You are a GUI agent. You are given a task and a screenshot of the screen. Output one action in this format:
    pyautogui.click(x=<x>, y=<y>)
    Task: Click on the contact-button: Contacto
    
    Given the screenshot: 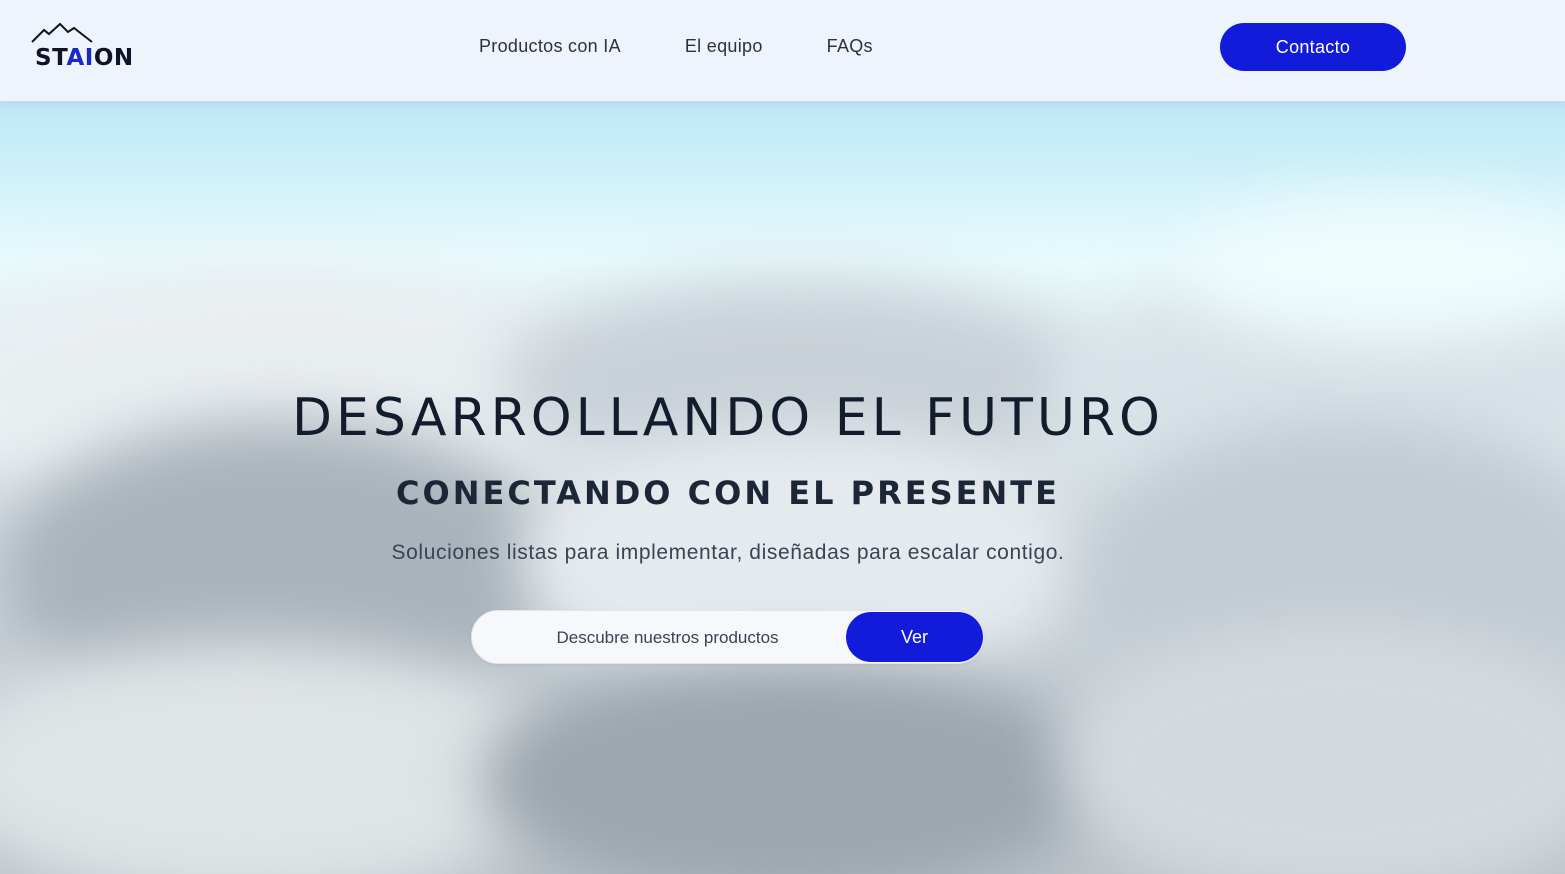 What is the action you would take?
    pyautogui.click(x=1313, y=47)
    